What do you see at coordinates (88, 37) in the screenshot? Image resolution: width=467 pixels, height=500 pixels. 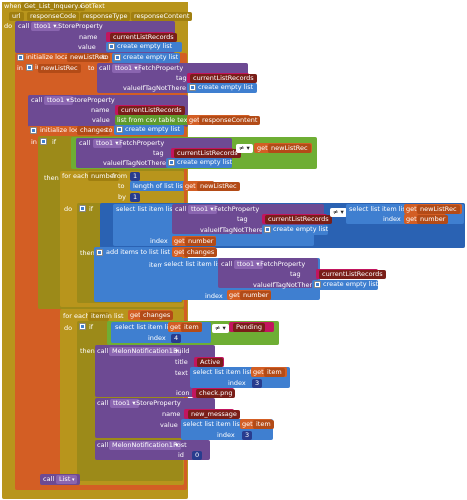 I see `name-label: name` at bounding box center [88, 37].